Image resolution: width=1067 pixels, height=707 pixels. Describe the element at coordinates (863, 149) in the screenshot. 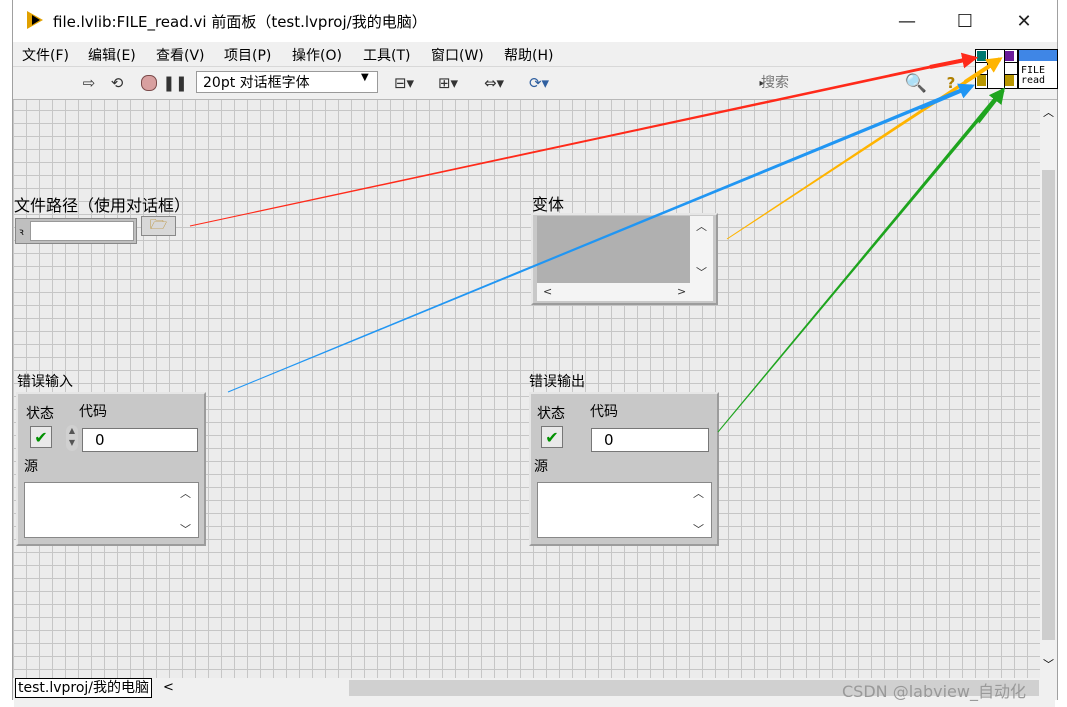

I see `arrow-yellow` at that location.